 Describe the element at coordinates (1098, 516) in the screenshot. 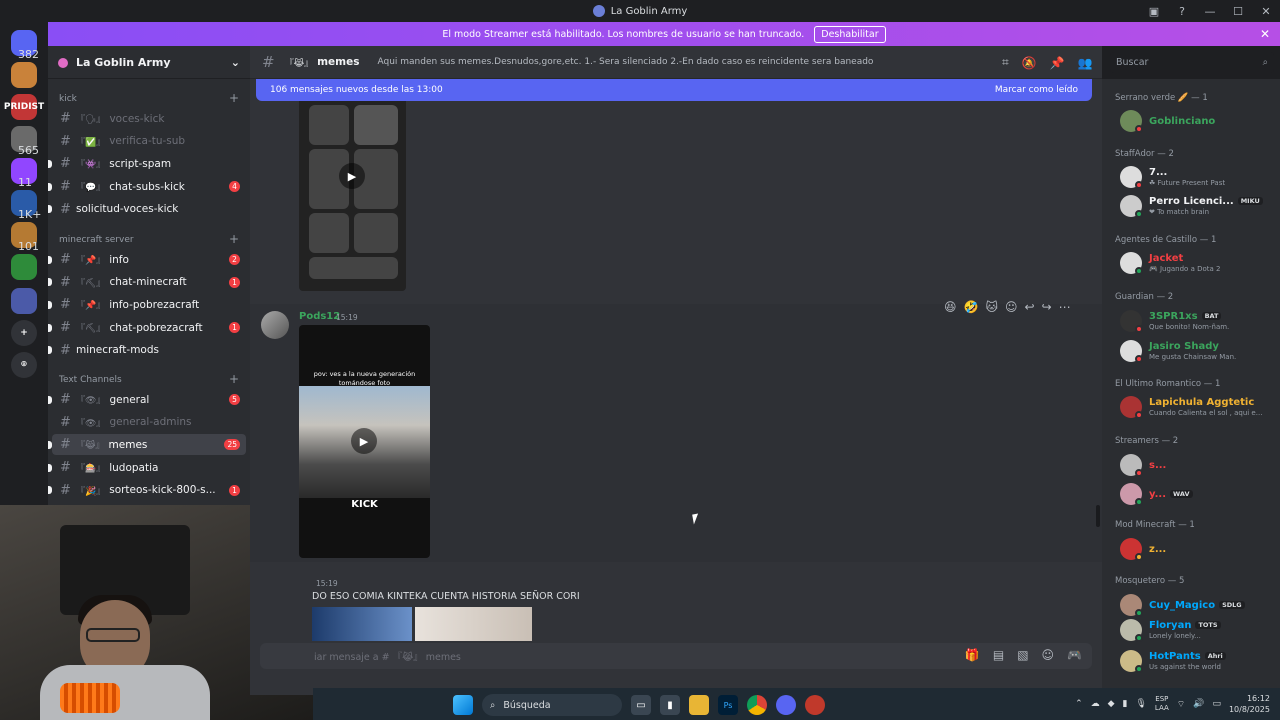

I see `scrollbar` at that location.